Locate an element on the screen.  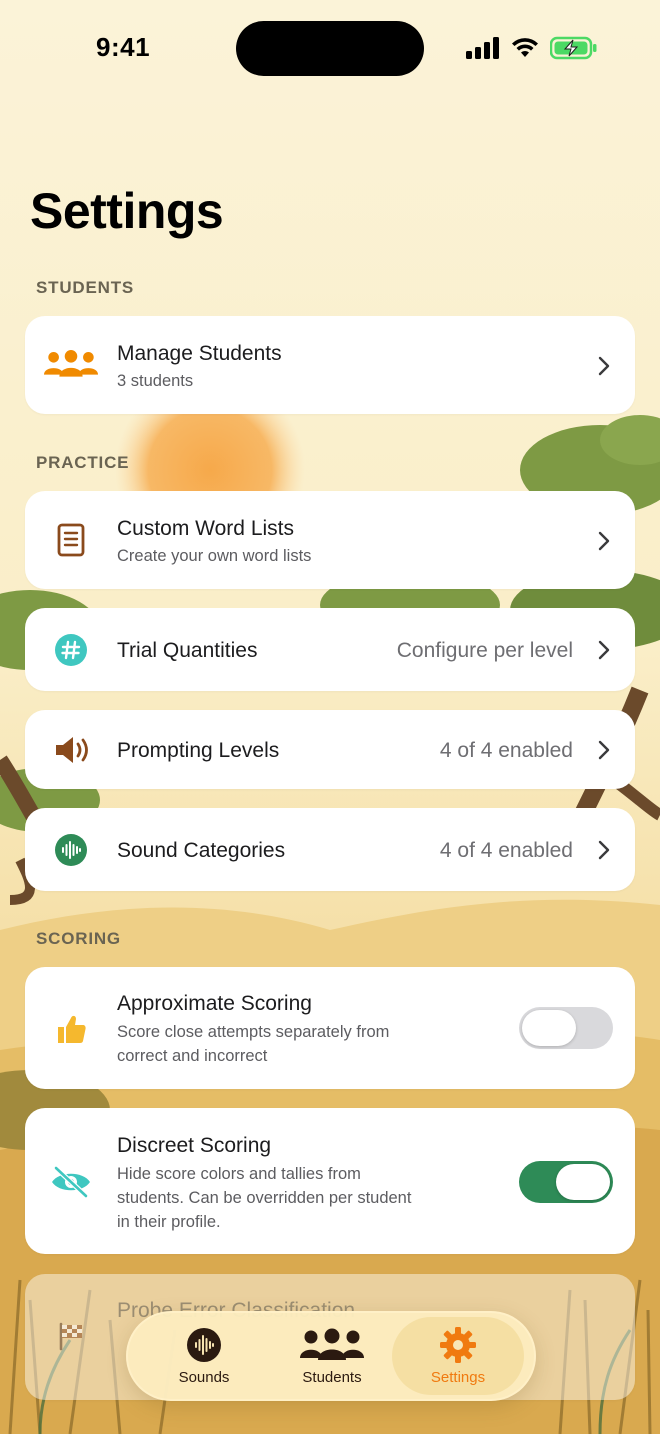
row-subtitle: Hide score colors and tallies from is located at coordinates (239, 1174).